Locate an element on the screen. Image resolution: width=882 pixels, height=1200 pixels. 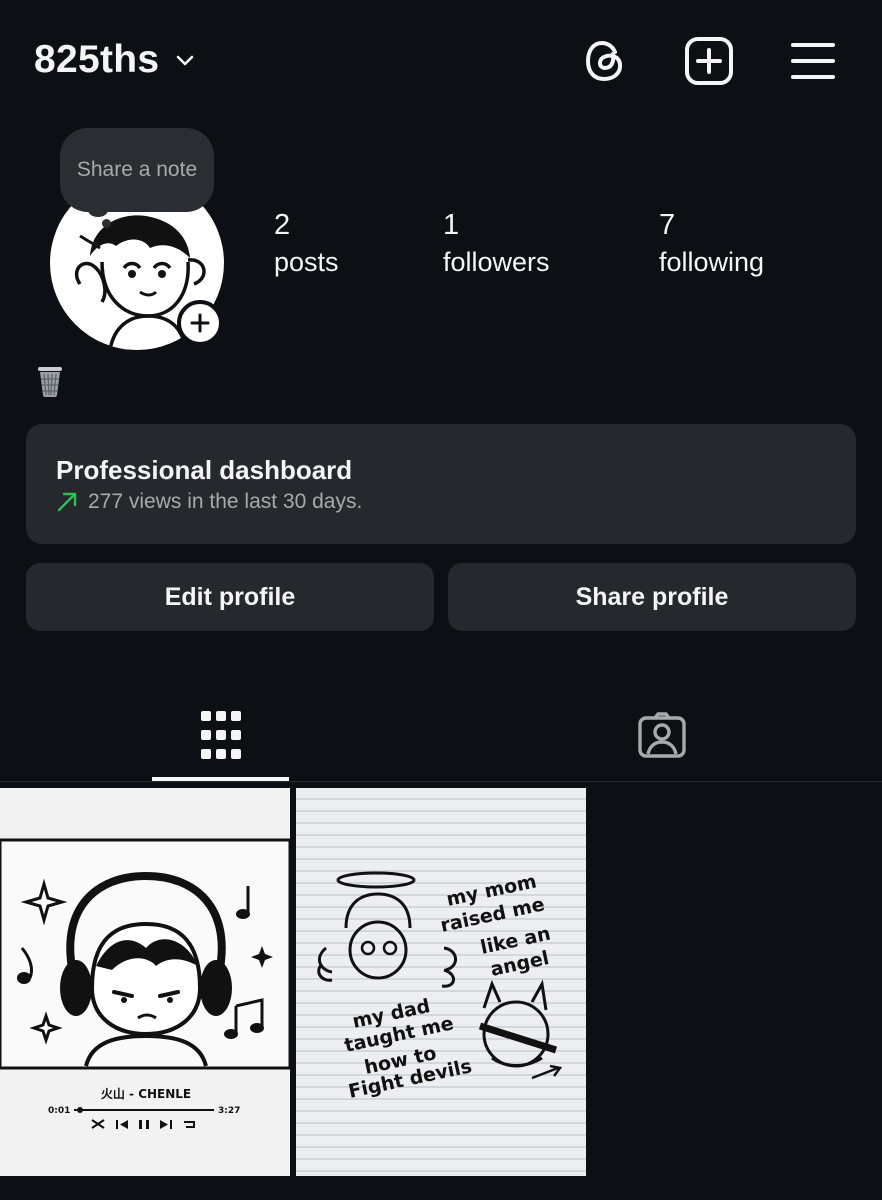
grid-icon is located at coordinates (220, 735).